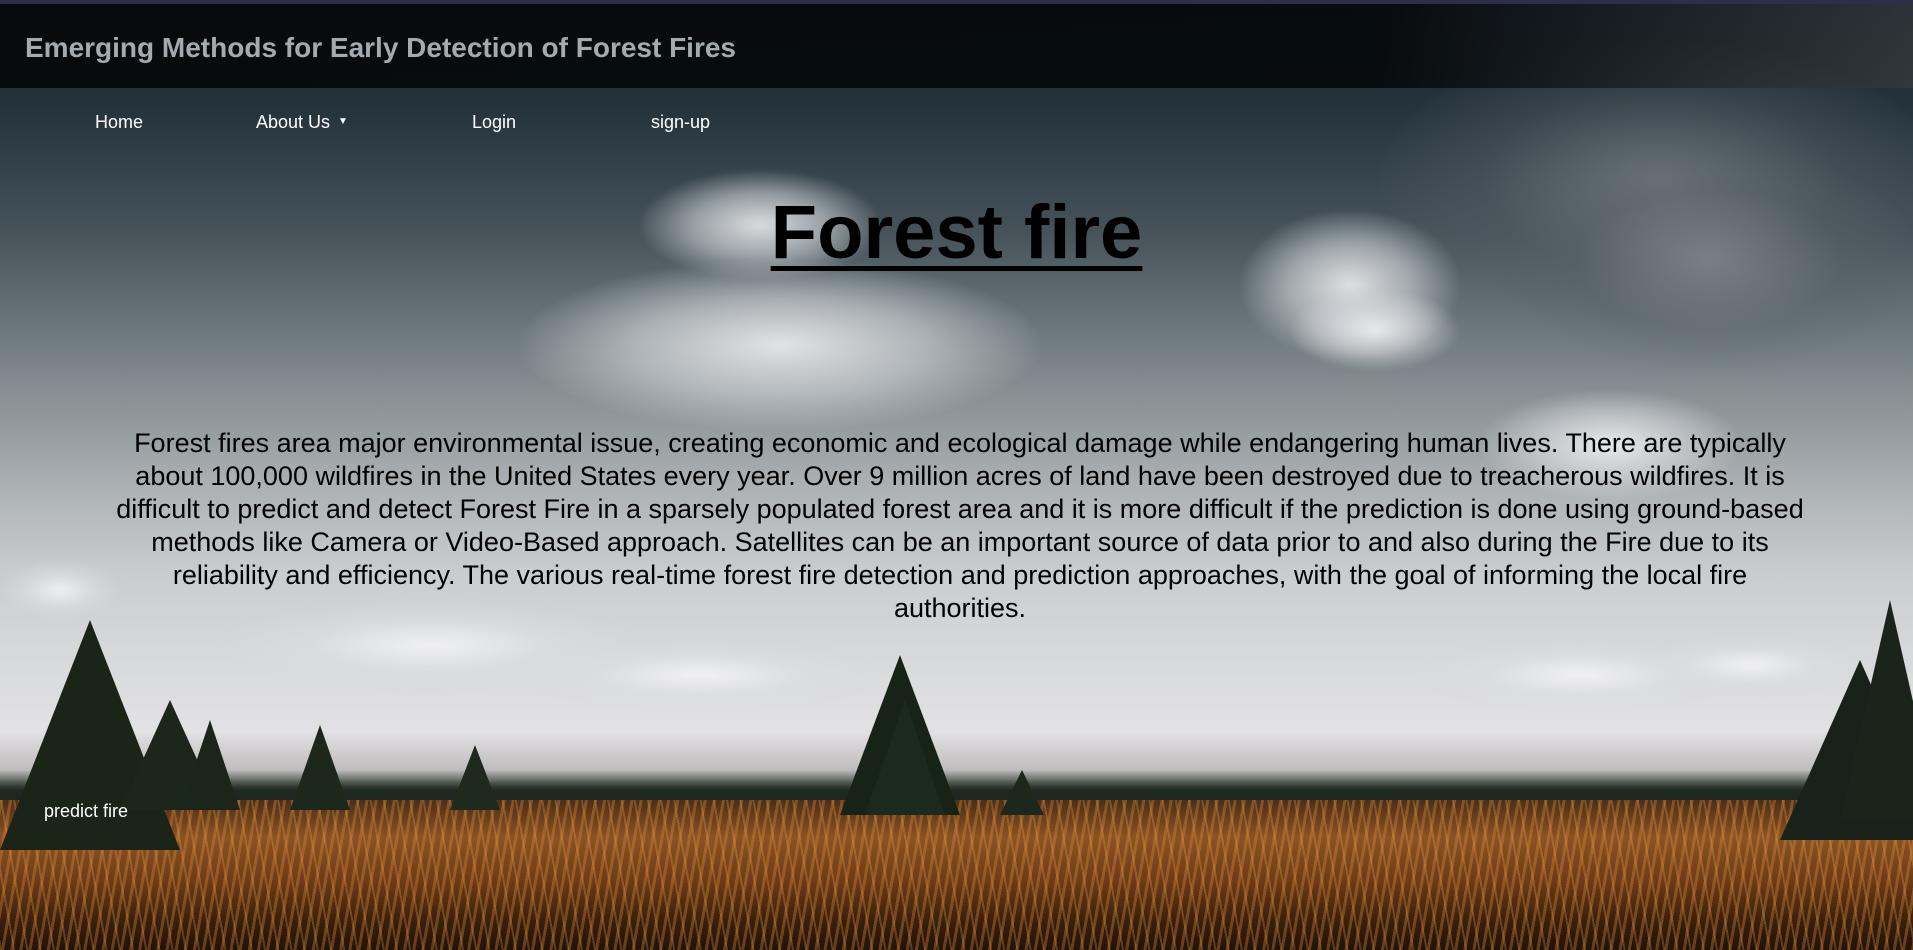 The width and height of the screenshot is (1913, 950). I want to click on nav-about-dropdown: About Us ▼, so click(302, 122).